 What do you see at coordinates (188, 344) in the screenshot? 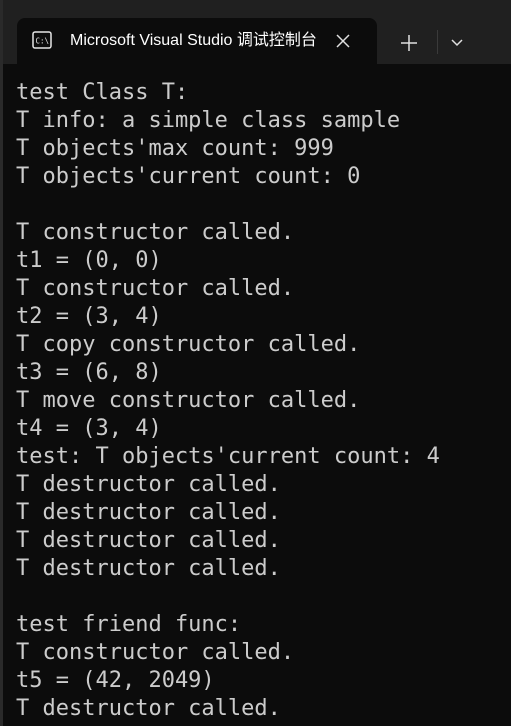
I see `console-line: T copy constructor called.` at bounding box center [188, 344].